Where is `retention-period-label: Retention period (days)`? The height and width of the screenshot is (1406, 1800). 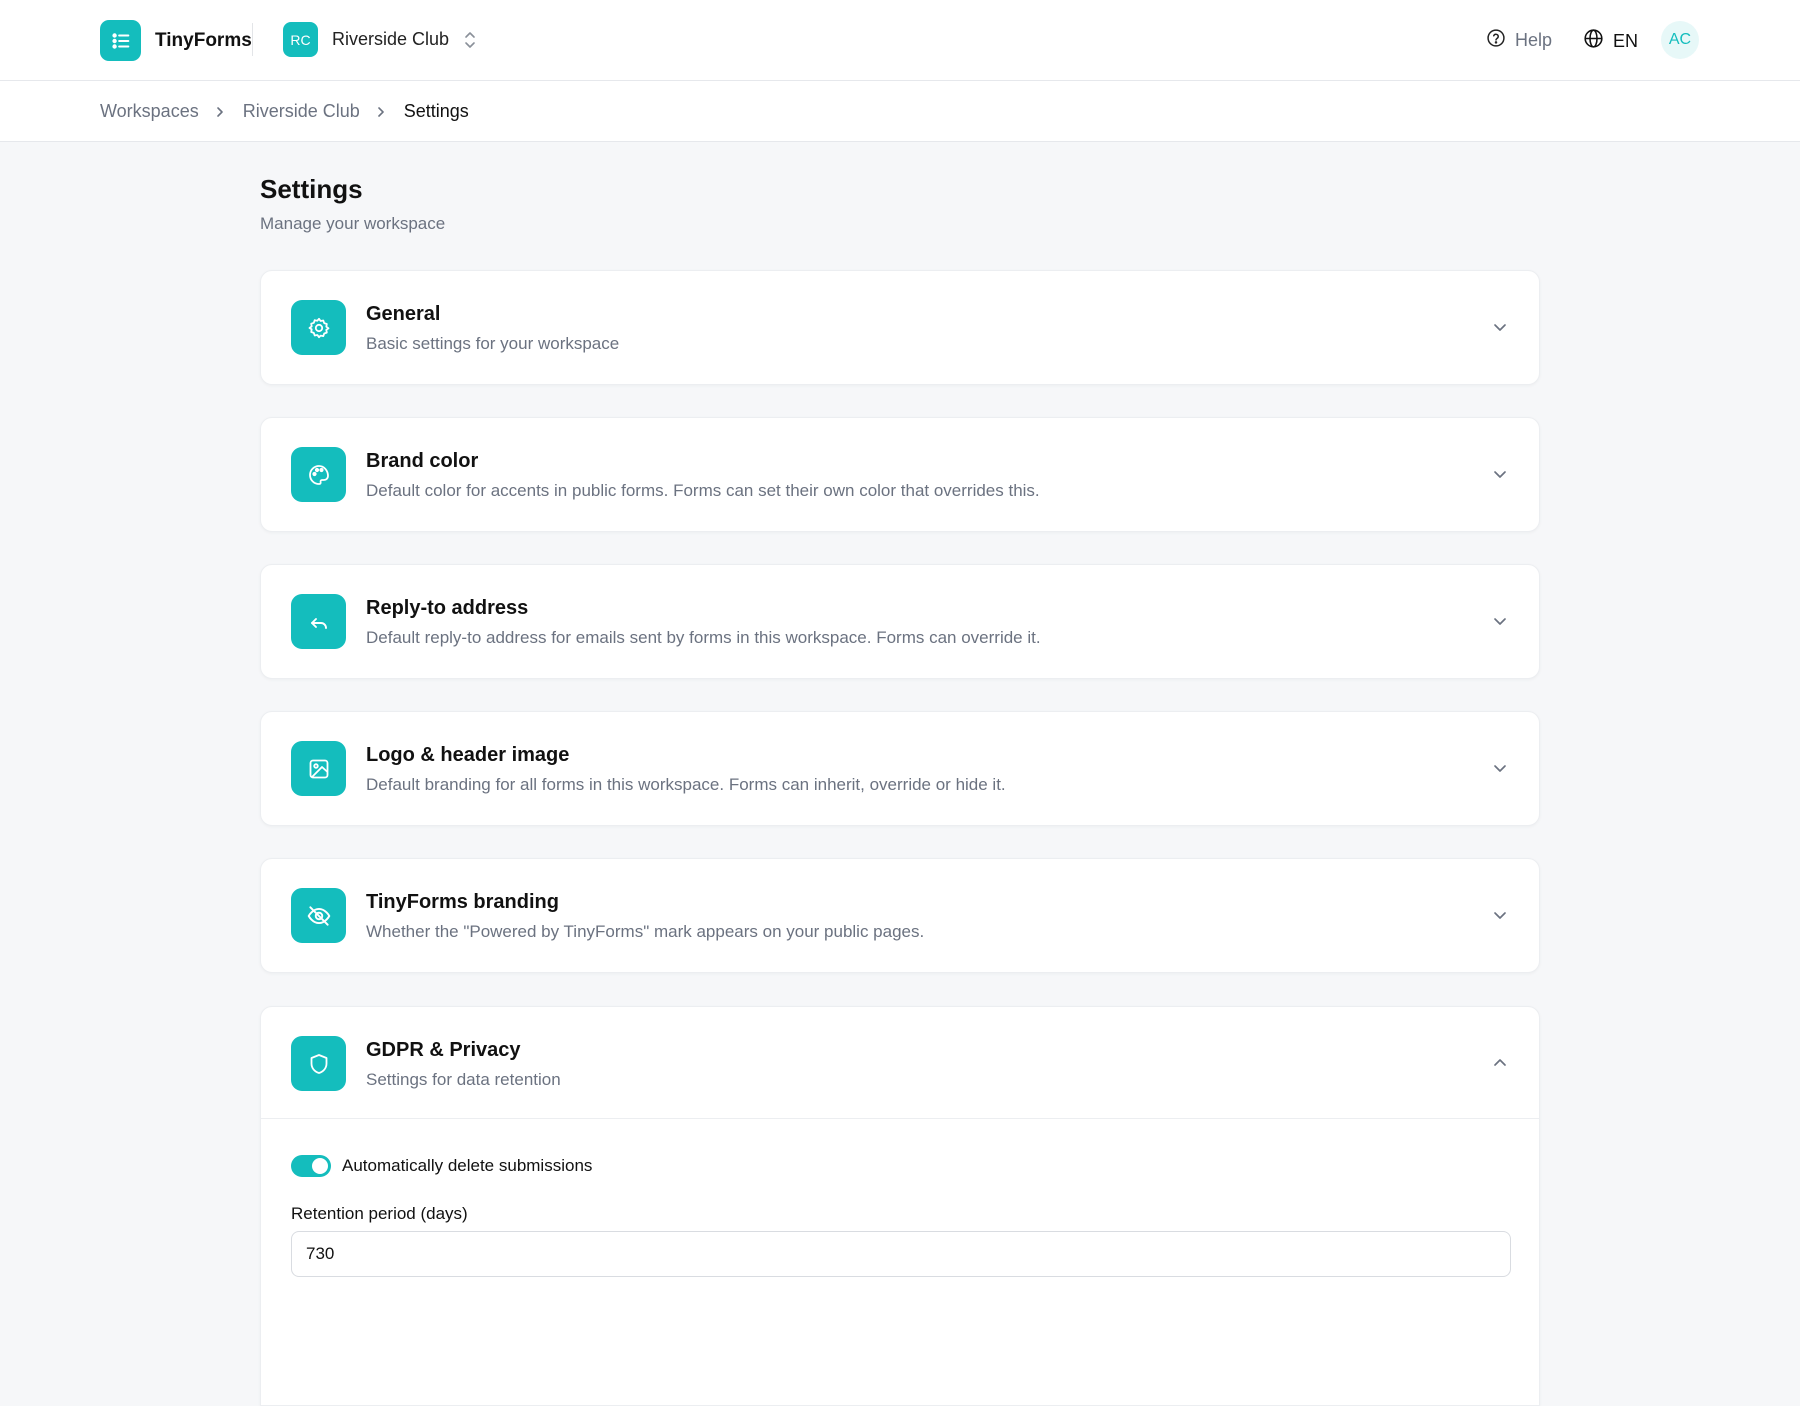 retention-period-label: Retention period (days) is located at coordinates (379, 1213).